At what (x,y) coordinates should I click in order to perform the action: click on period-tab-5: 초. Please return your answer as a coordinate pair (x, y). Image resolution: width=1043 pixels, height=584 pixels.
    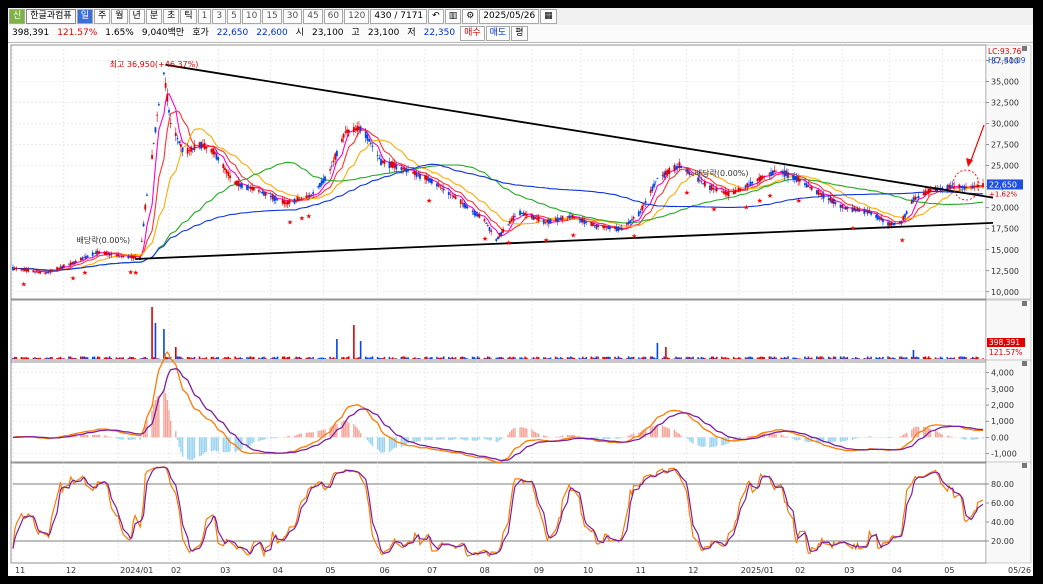
    Looking at the image, I should click on (171, 16).